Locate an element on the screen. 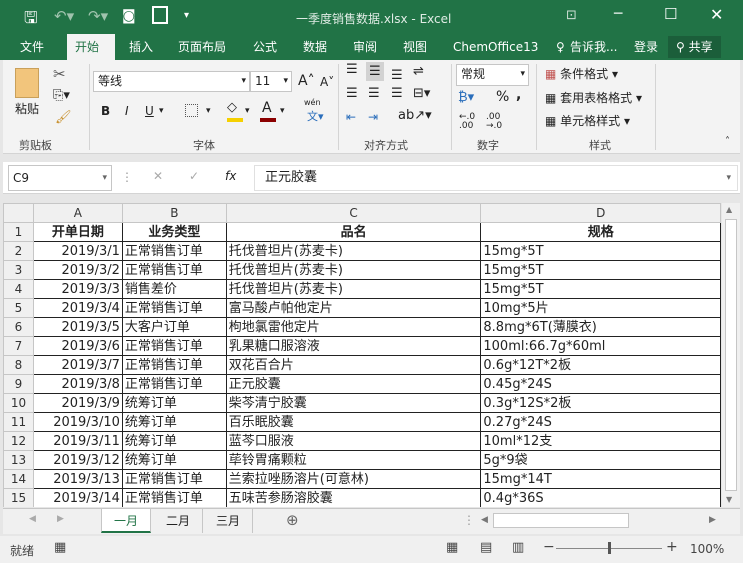 The width and height of the screenshot is (743, 563). minimize-button: ─ is located at coordinates (618, 14).